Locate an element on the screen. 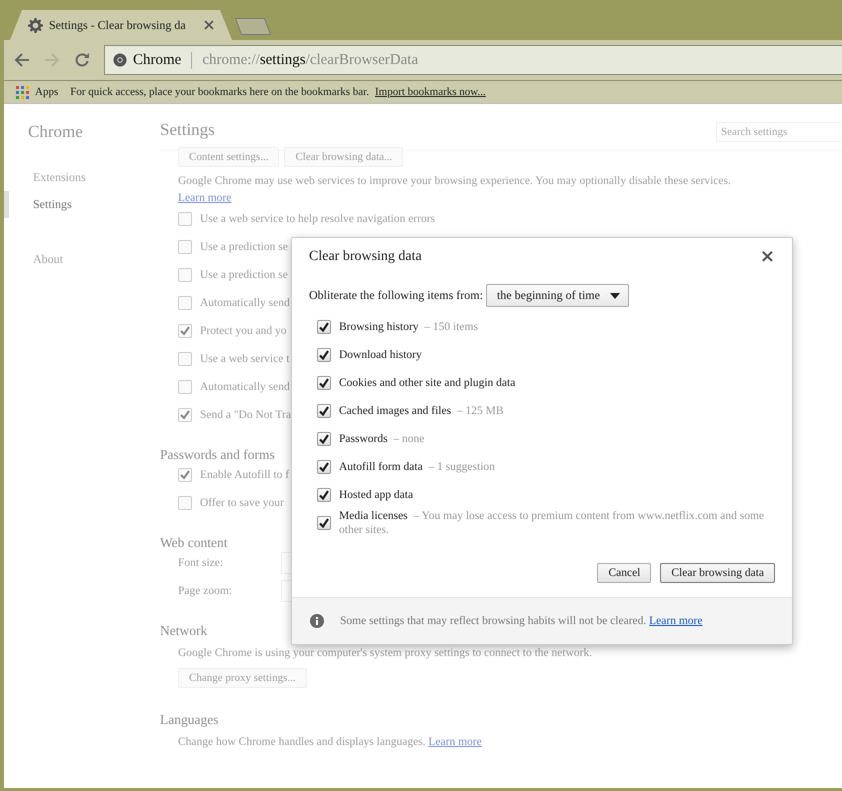 The width and height of the screenshot is (842, 791). time-range-dropdown: the beginning of time is located at coordinates (557, 295).